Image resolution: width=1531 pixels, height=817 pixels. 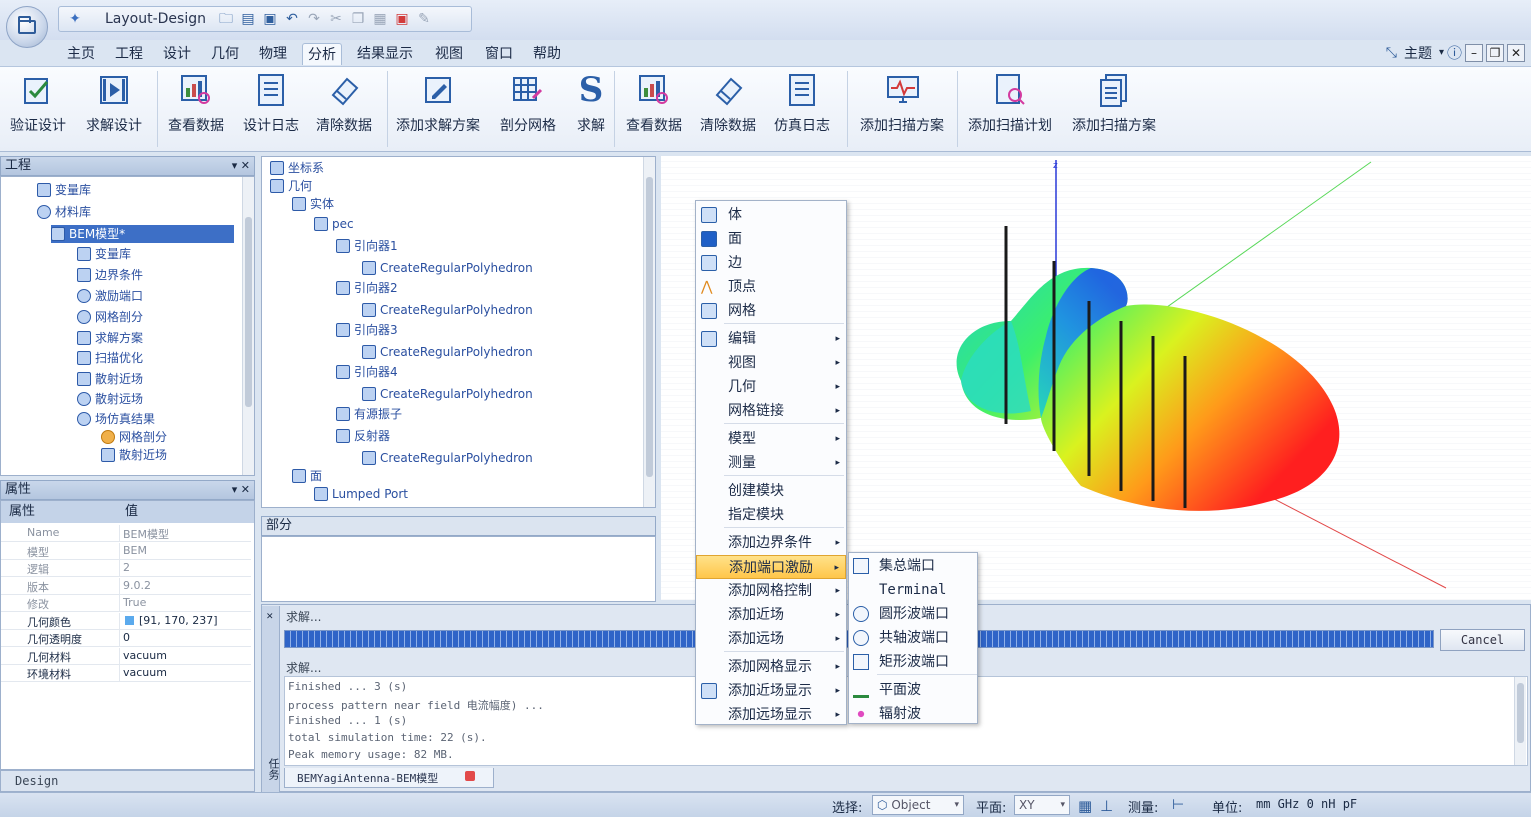 What do you see at coordinates (367, 246) in the screenshot?
I see `geometry-tree-item: 引向器1` at bounding box center [367, 246].